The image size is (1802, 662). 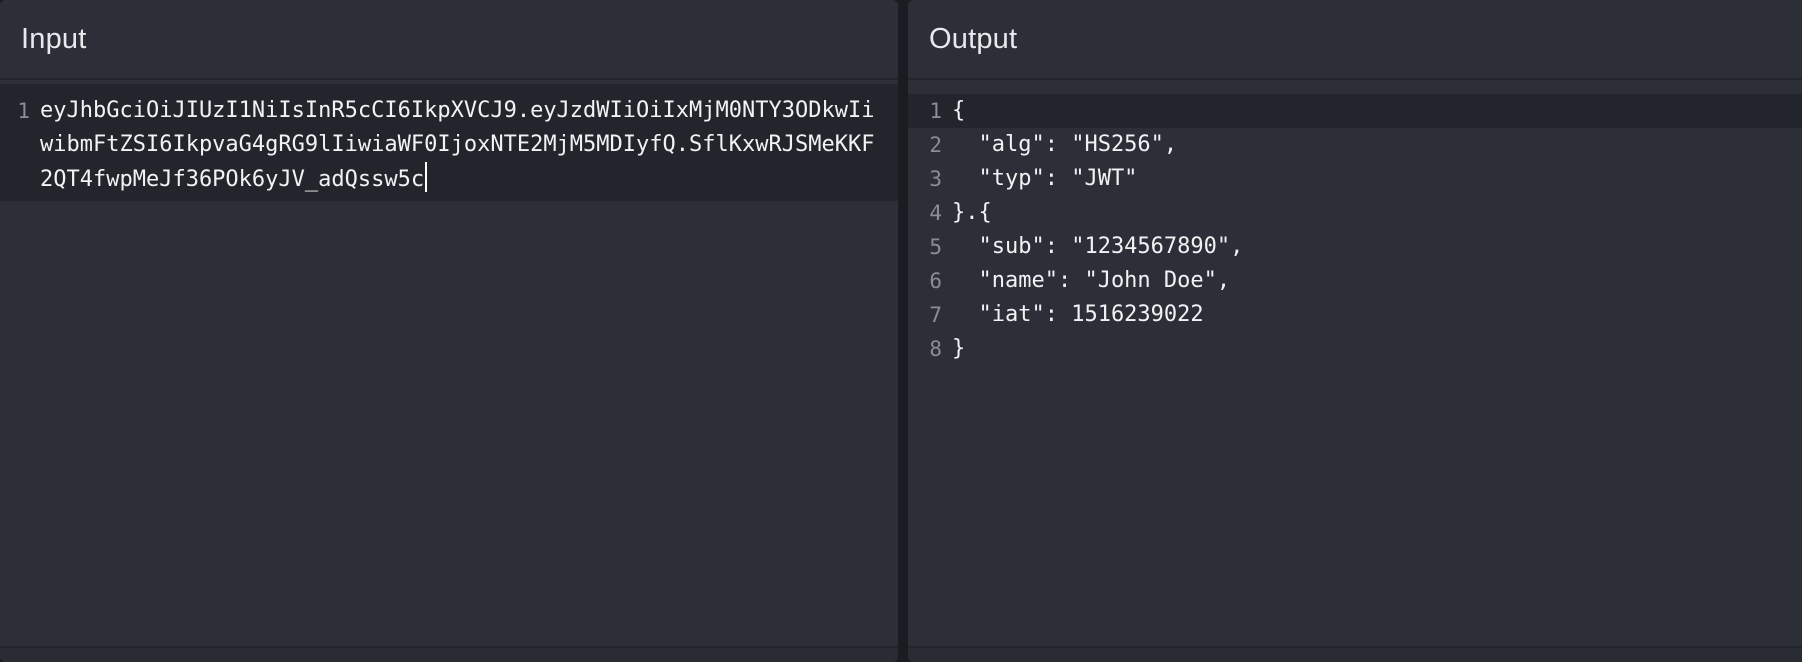 What do you see at coordinates (1355, 247) in the screenshot?
I see `output-line: 5 "sub": "1234567890",` at bounding box center [1355, 247].